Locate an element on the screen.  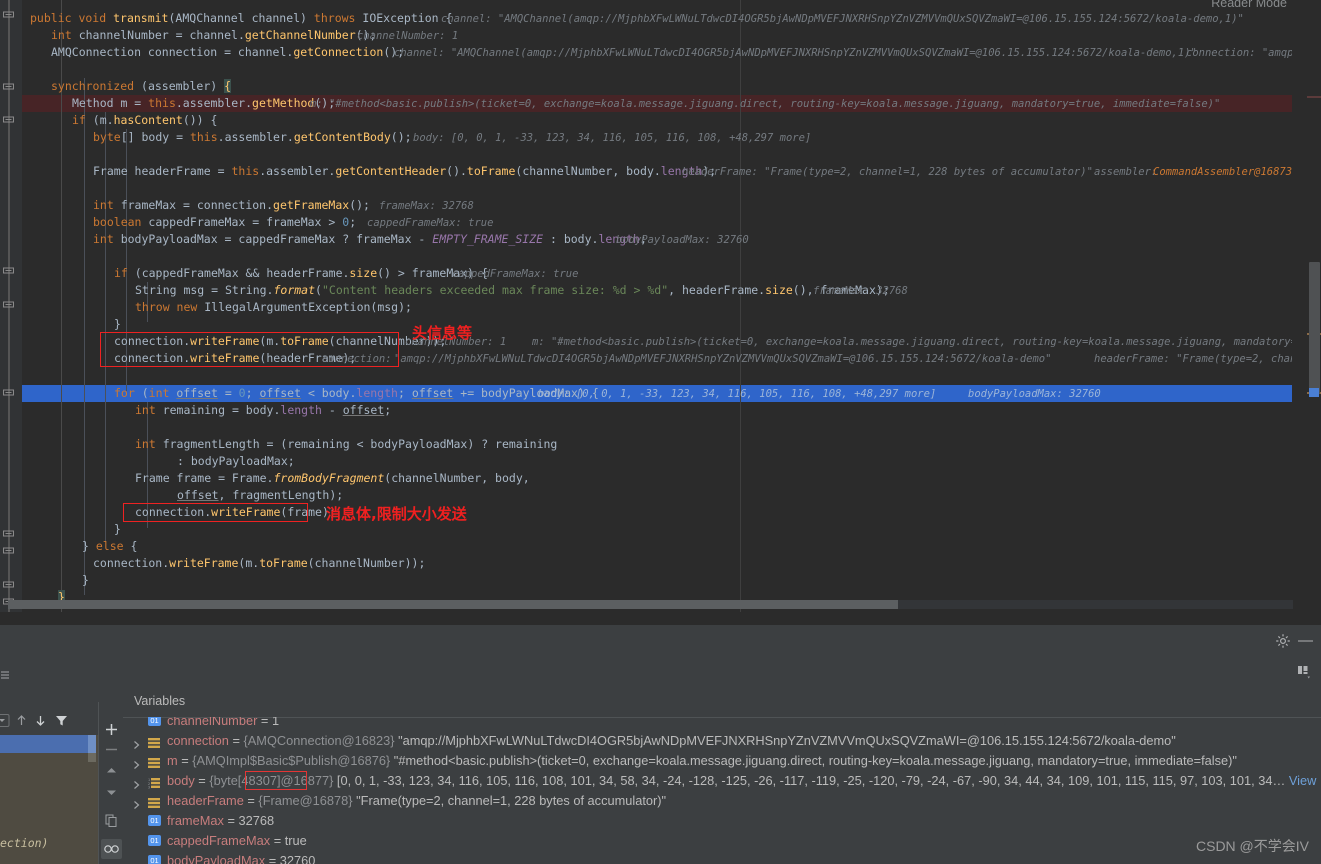
move-down-icon is located at coordinates (111, 792).